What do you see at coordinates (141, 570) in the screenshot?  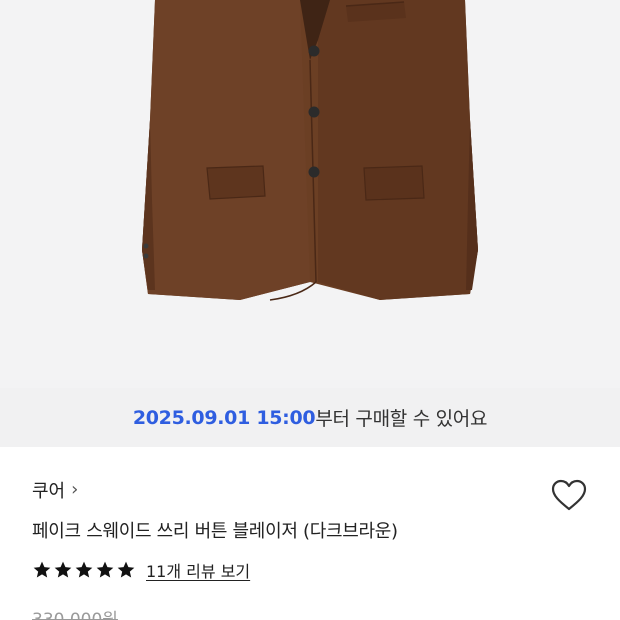 I see `rating-row: 11개 리뷰 보기` at bounding box center [141, 570].